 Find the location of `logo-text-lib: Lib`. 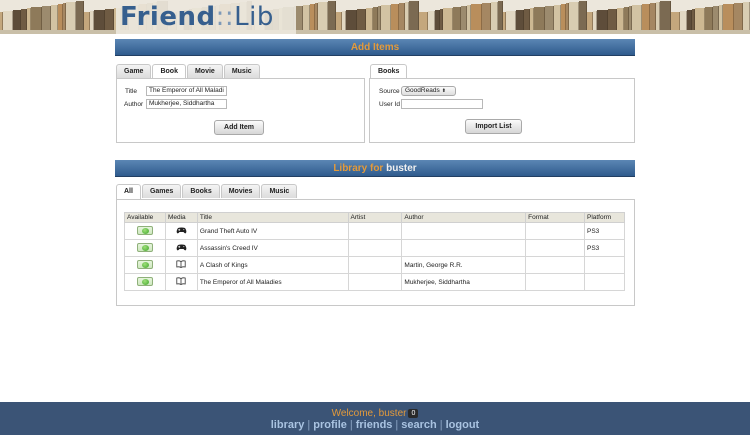

logo-text-lib: Lib is located at coordinates (254, 17).